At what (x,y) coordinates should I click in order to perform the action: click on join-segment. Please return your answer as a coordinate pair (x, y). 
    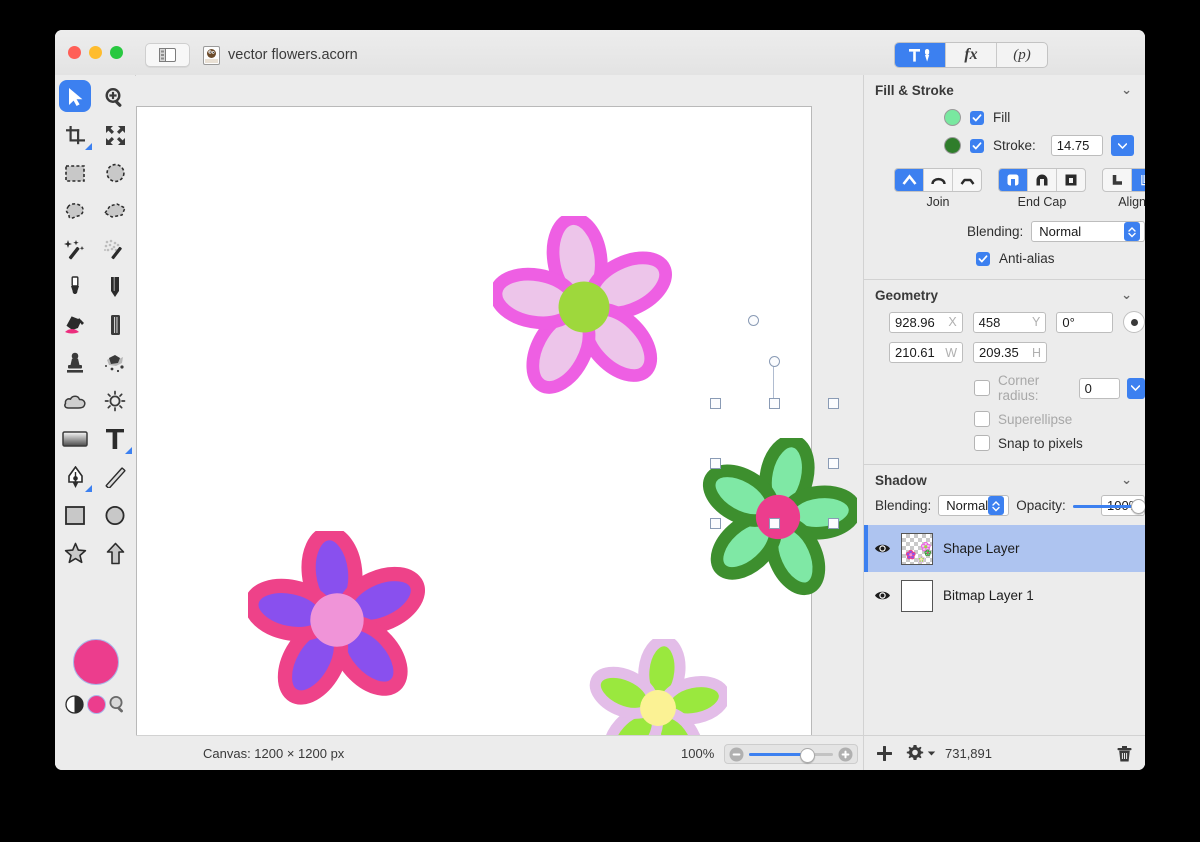
    Looking at the image, I should click on (938, 180).